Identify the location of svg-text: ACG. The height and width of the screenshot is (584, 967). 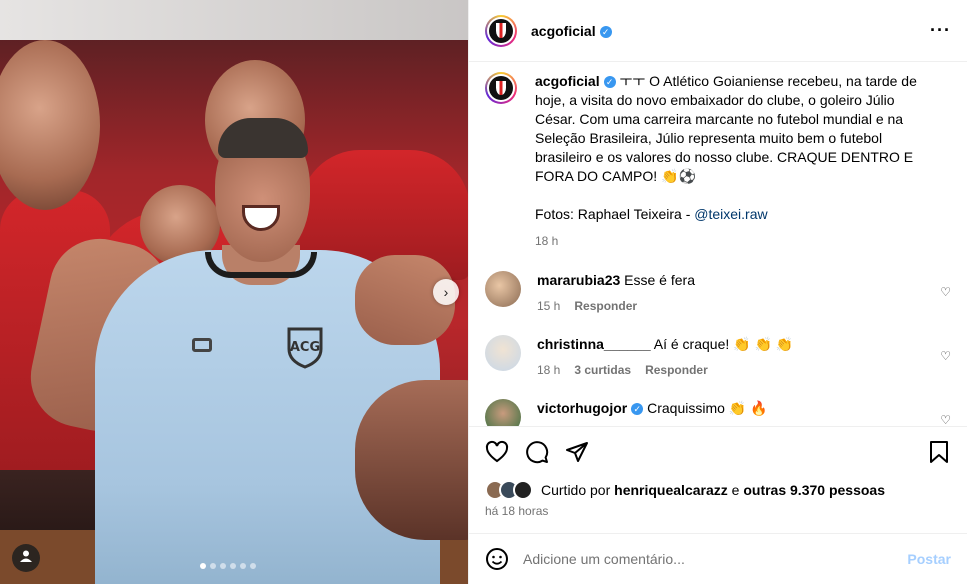
(305, 347).